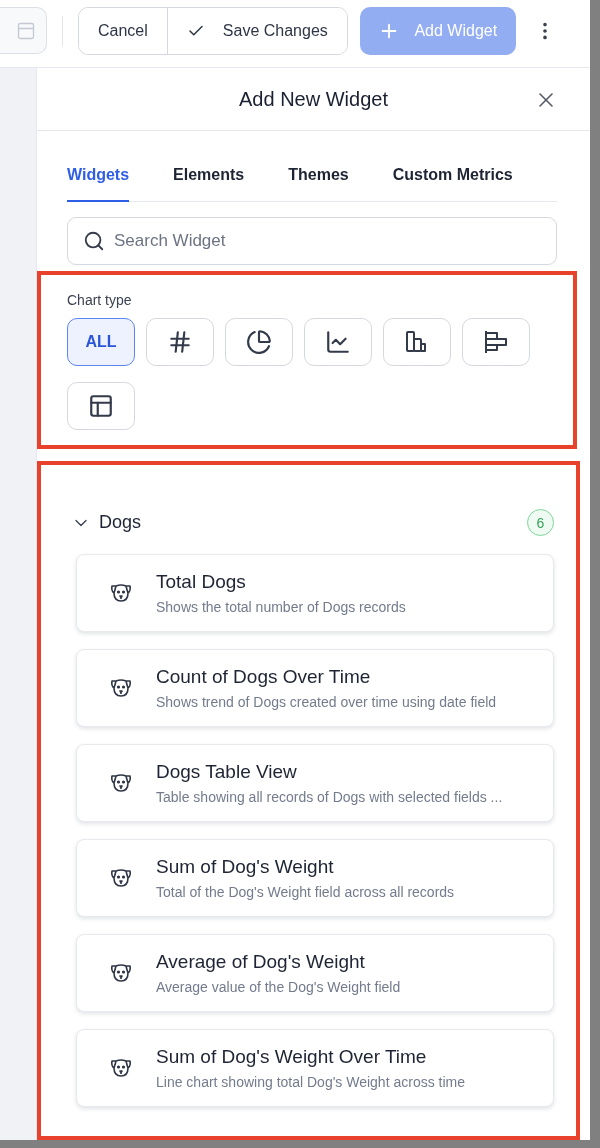 This screenshot has height=1148, width=600. I want to click on widget-description: Shows the total number of Dogs records, so click(281, 607).